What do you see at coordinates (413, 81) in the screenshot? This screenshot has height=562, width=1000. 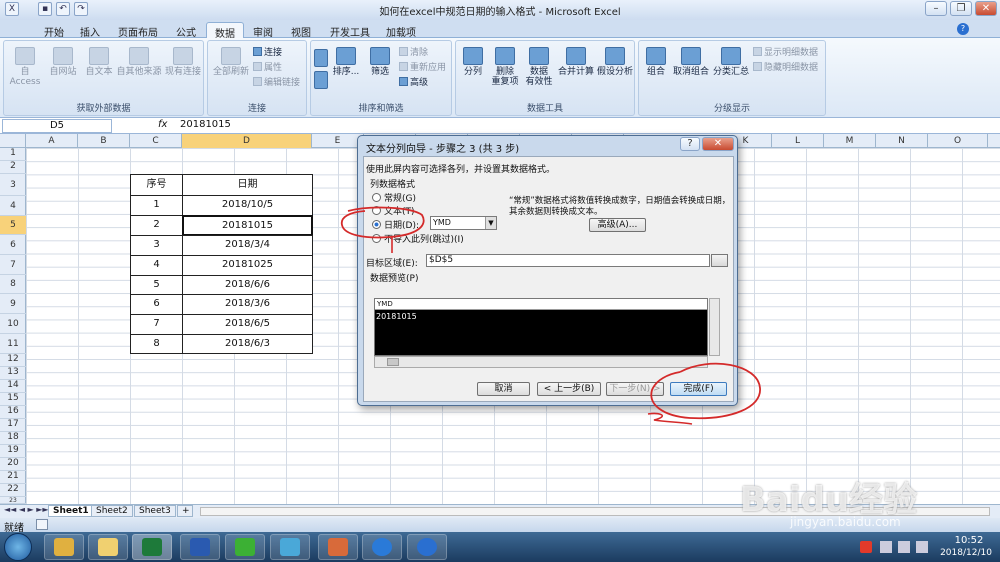 I see `advanced-filter-button: 高级` at bounding box center [413, 81].